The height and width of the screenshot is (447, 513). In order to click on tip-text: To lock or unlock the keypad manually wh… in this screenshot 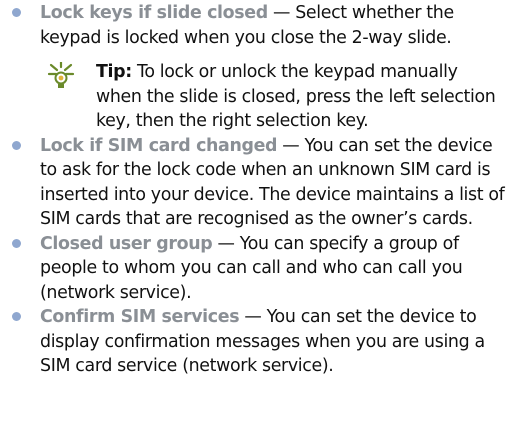, I will do `click(296, 96)`.